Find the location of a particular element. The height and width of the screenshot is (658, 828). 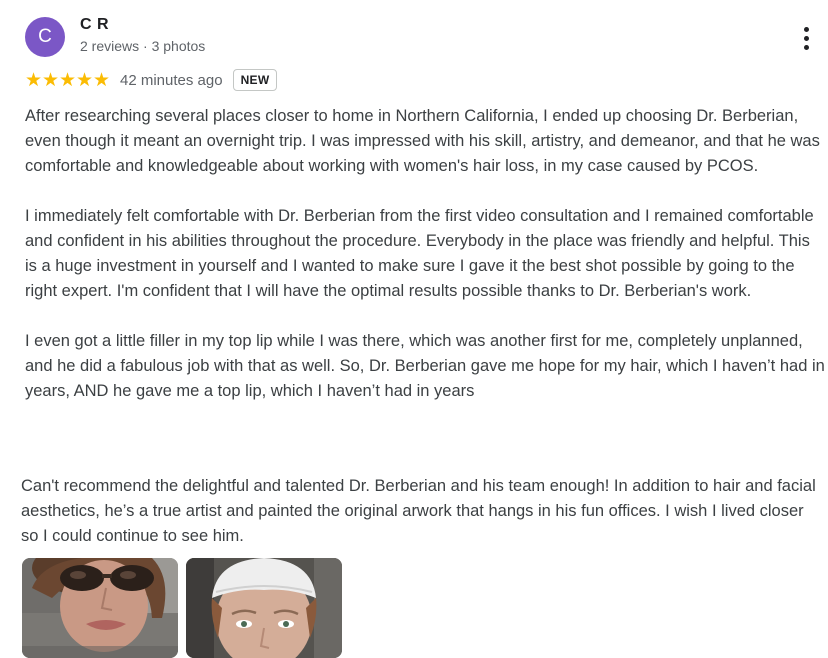

review-time: 42 minutes ago is located at coordinates (171, 80).